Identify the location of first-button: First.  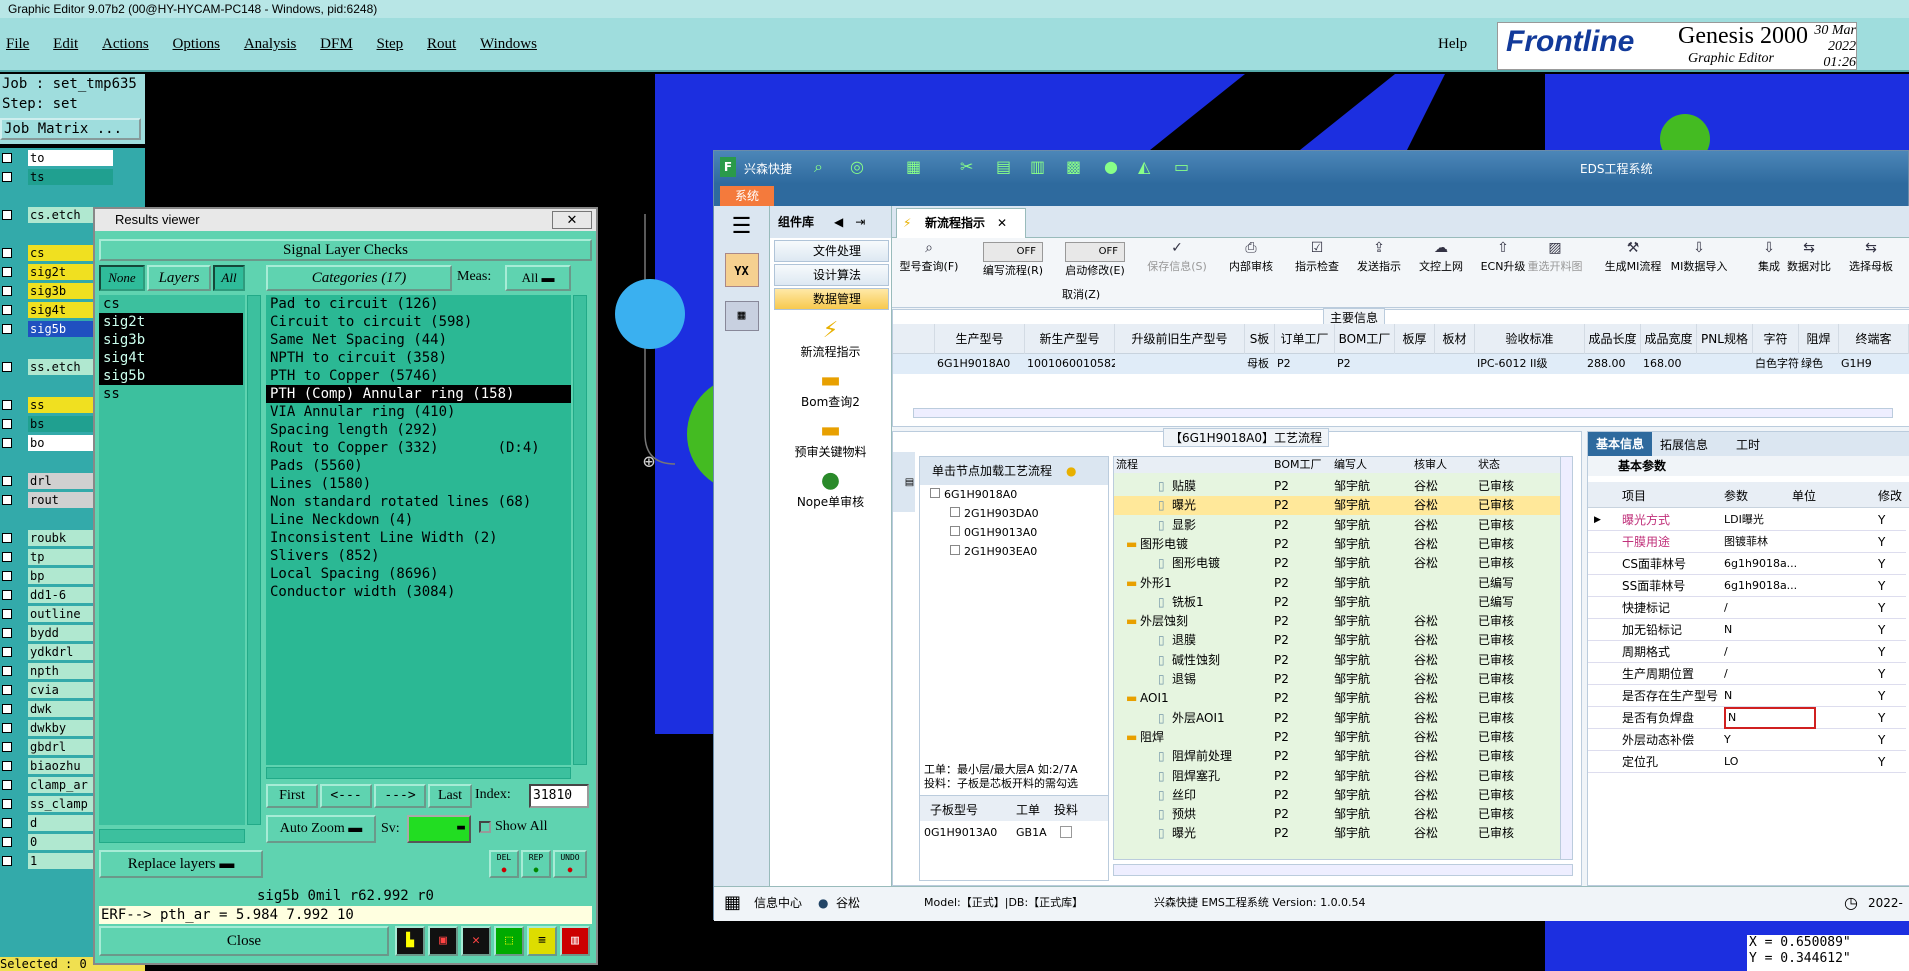
(292, 796).